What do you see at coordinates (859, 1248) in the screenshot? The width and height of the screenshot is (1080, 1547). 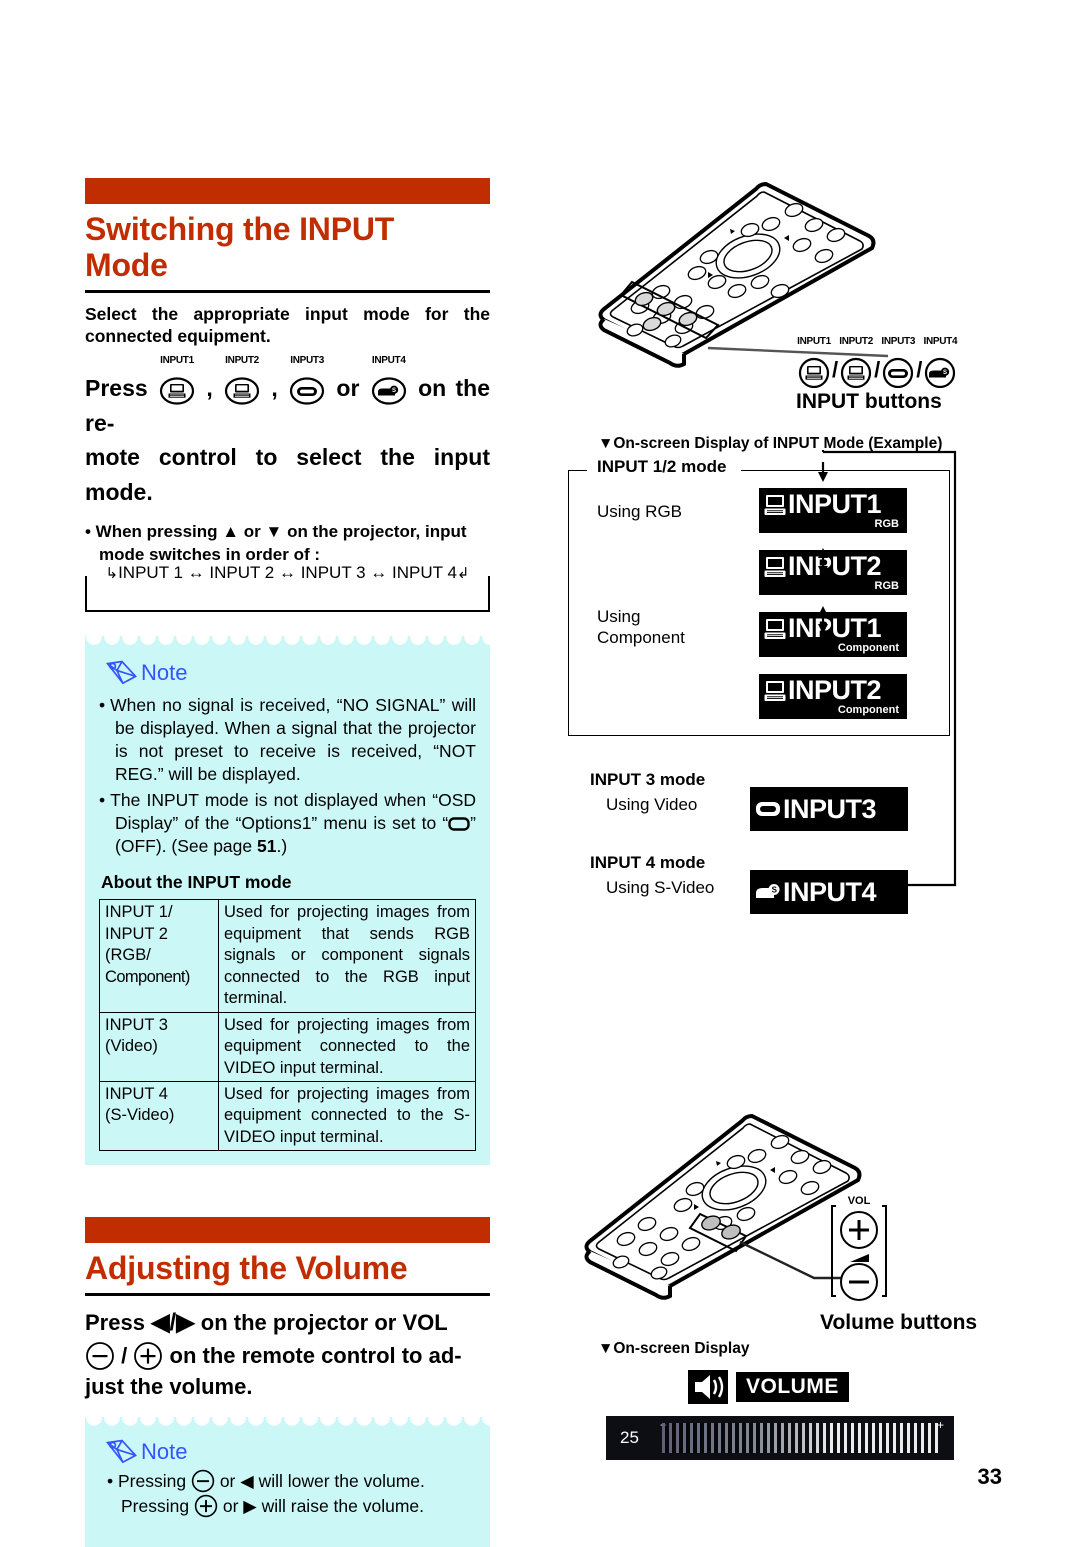 I see `volume-buttons-diagram: VOL` at bounding box center [859, 1248].